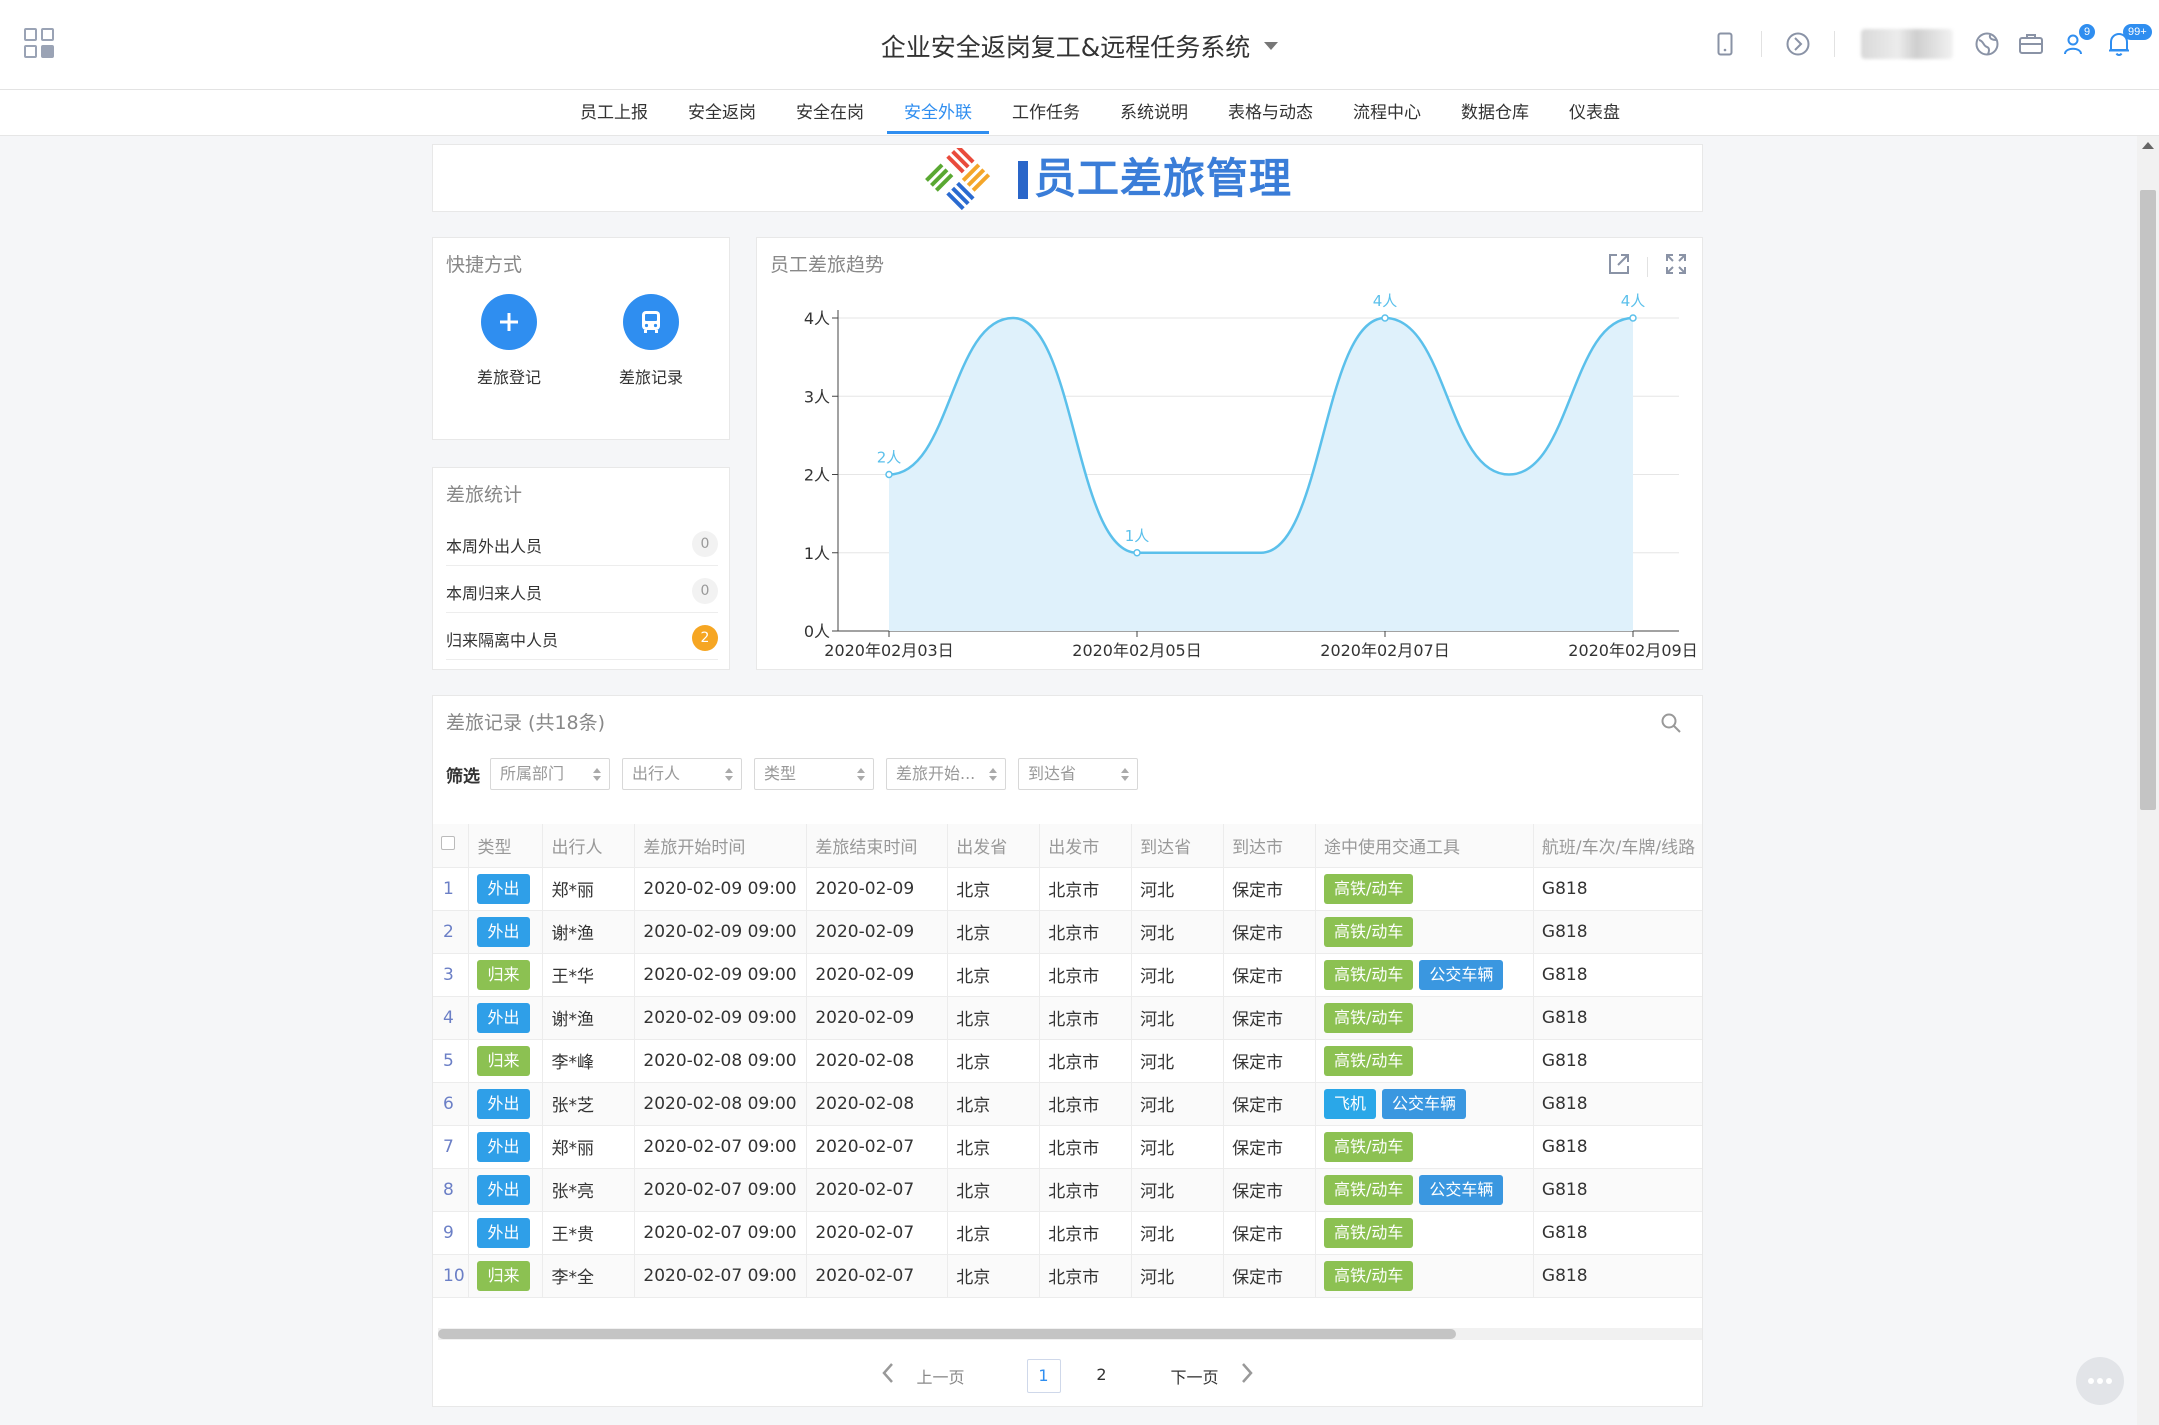 This screenshot has width=2159, height=1425. I want to click on data-label: 1人, so click(1137, 536).